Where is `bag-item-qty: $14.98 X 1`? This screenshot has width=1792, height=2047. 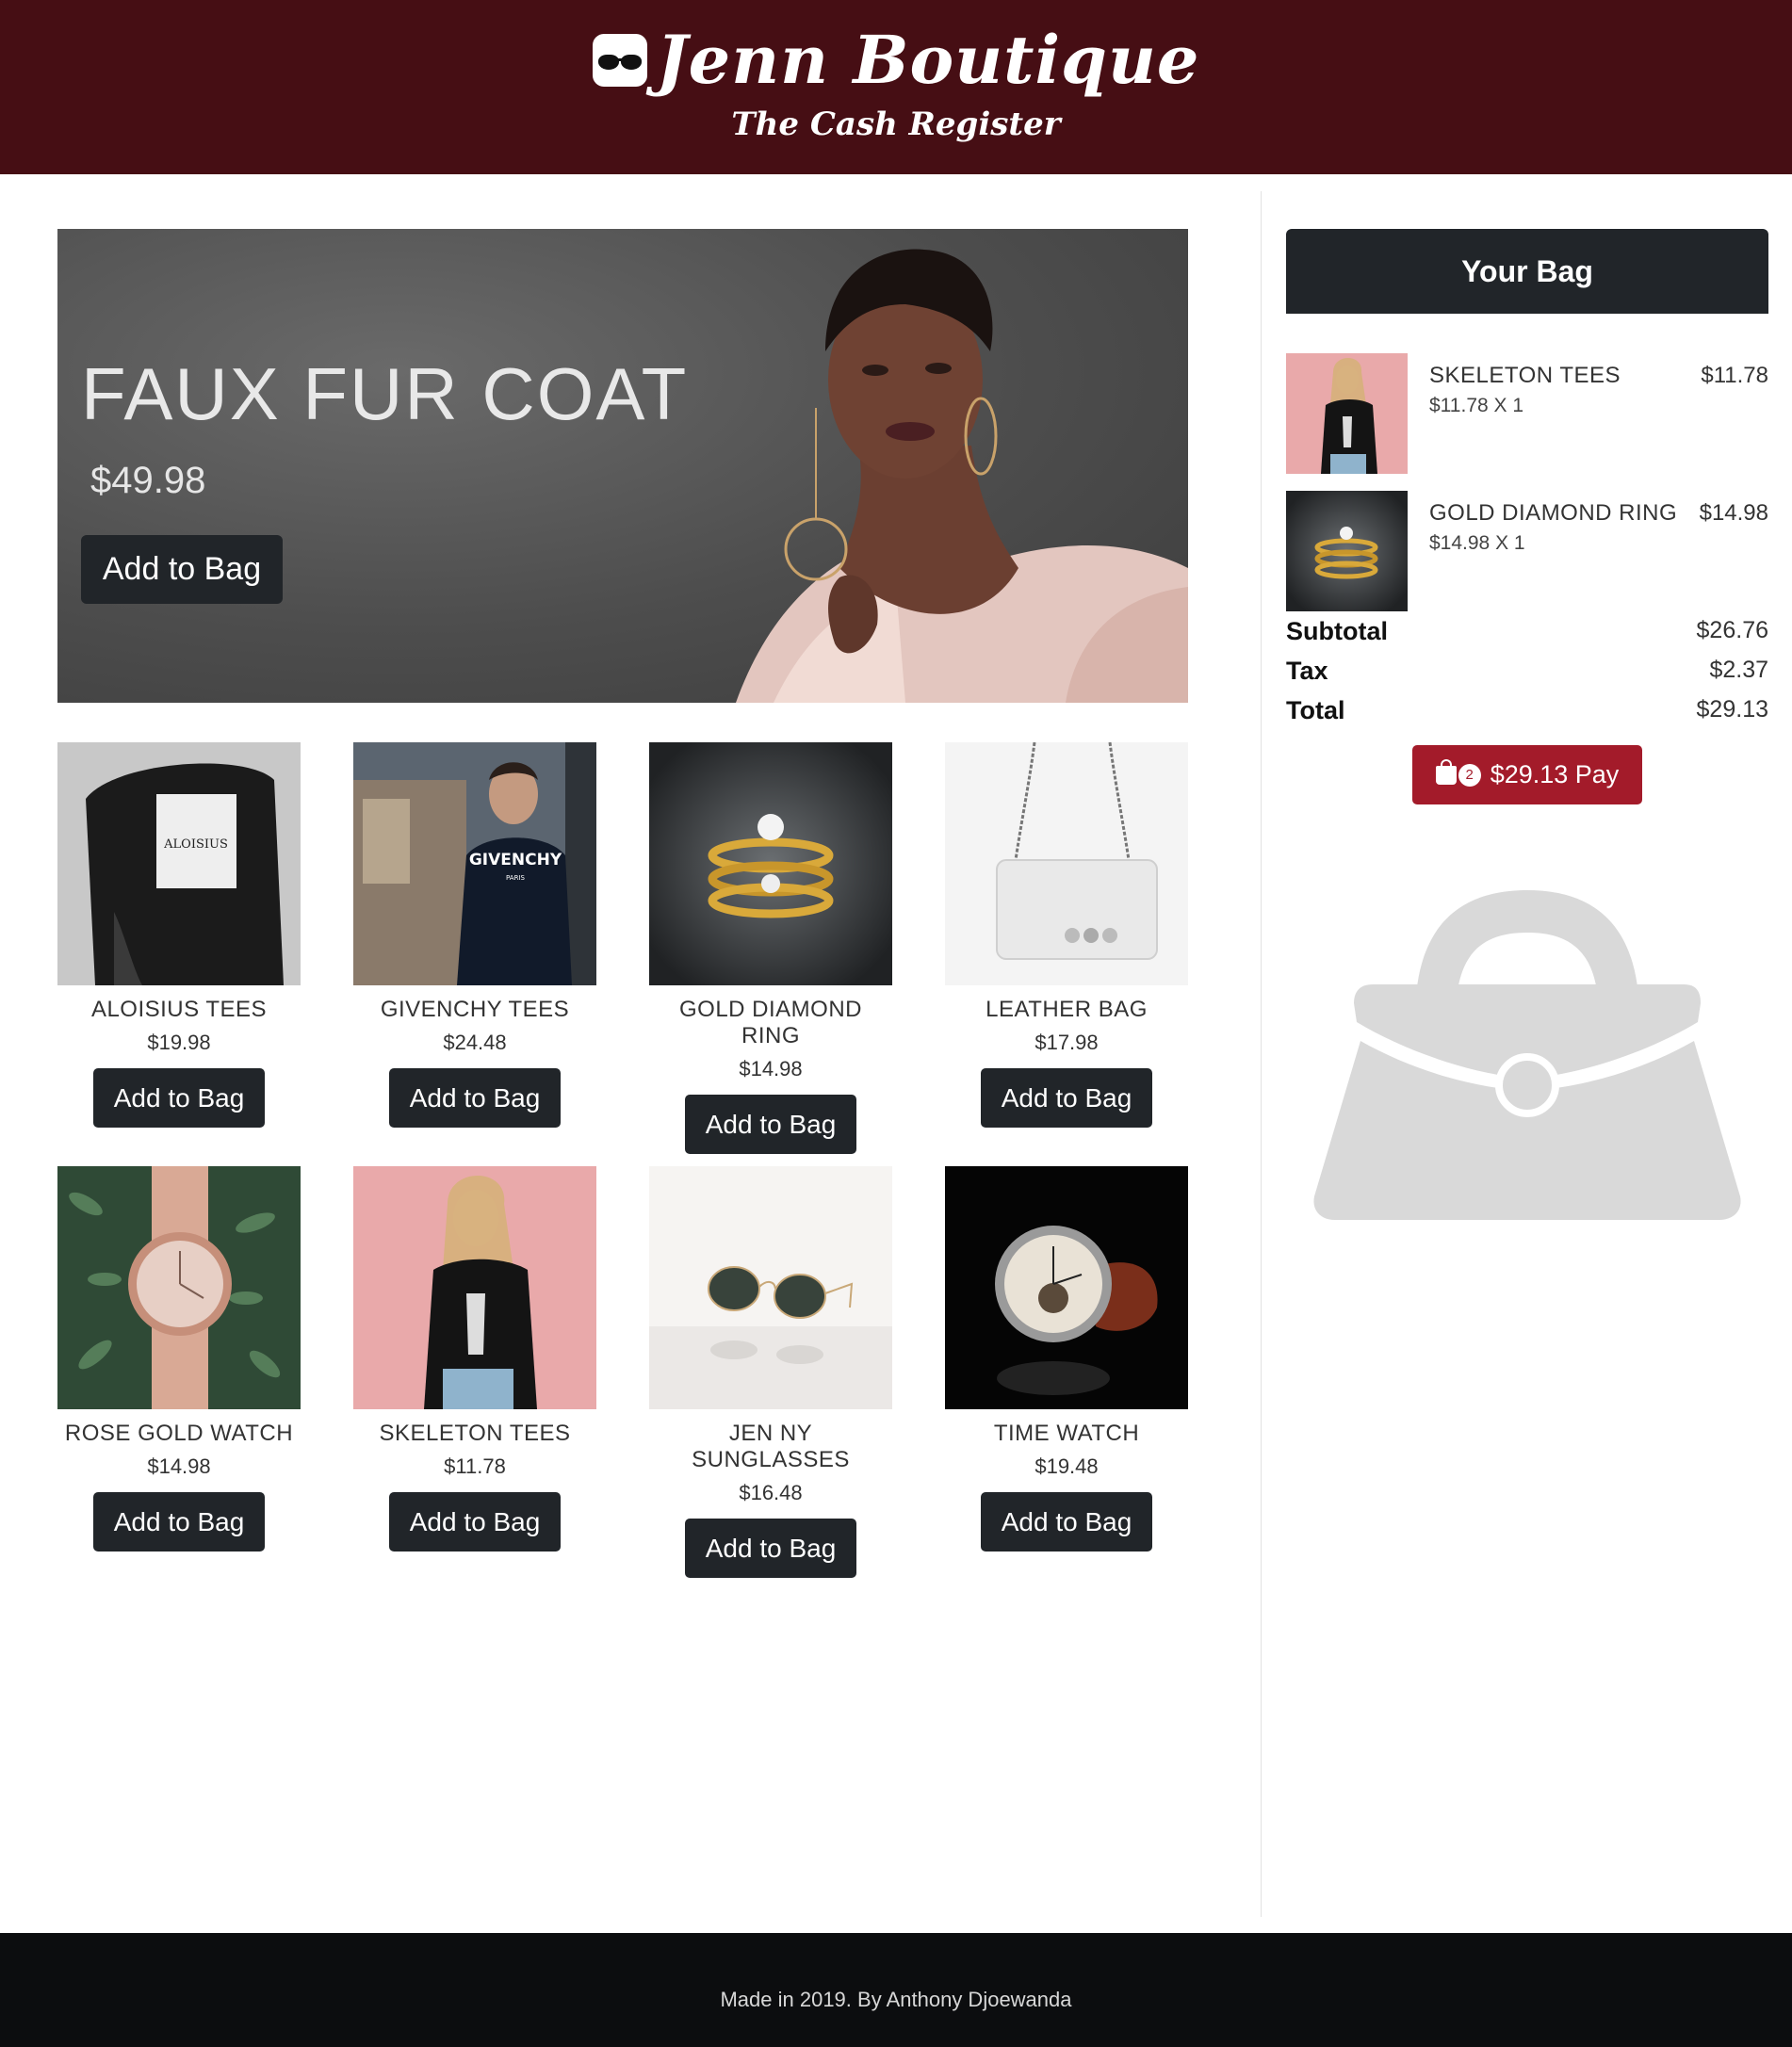 bag-item-qty: $14.98 X 1 is located at coordinates (1477, 543).